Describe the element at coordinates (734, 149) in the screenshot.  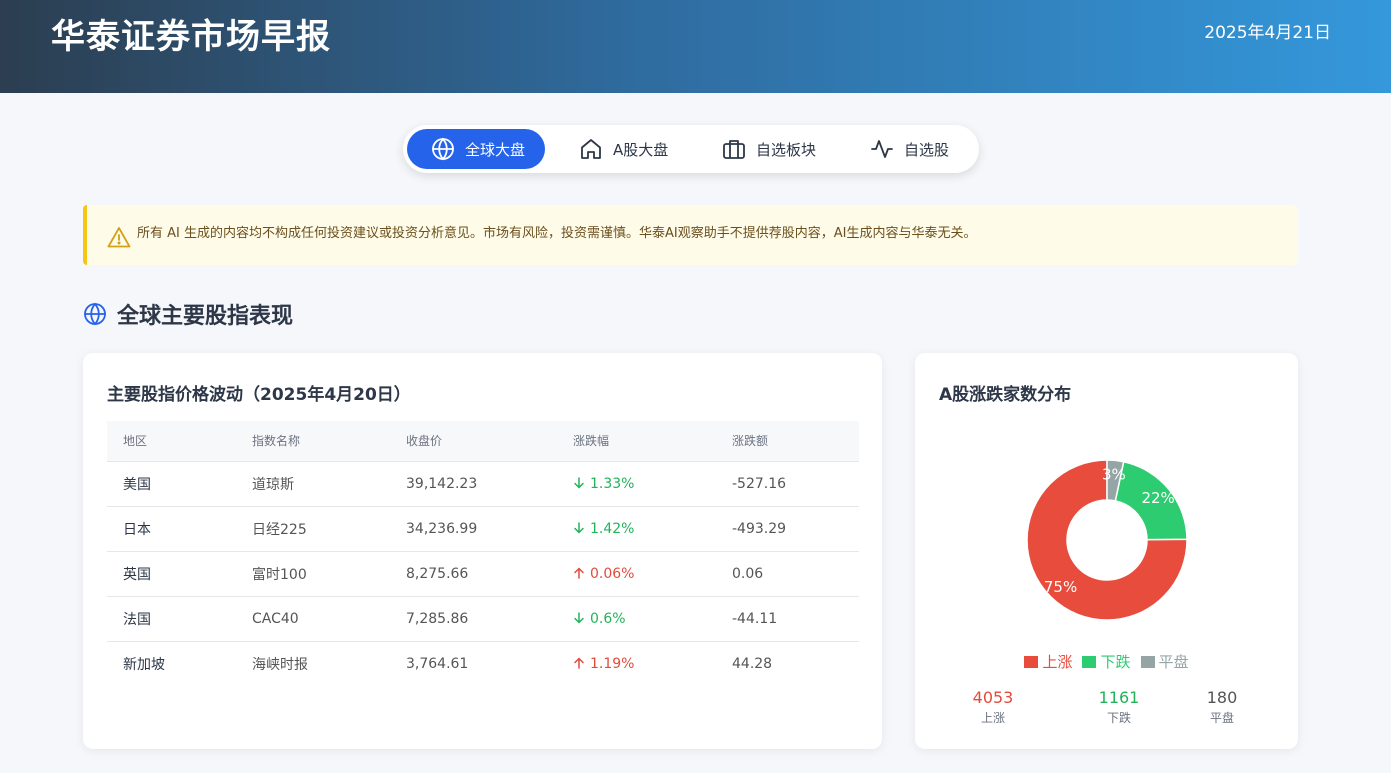
I see `briefcase-icon` at that location.